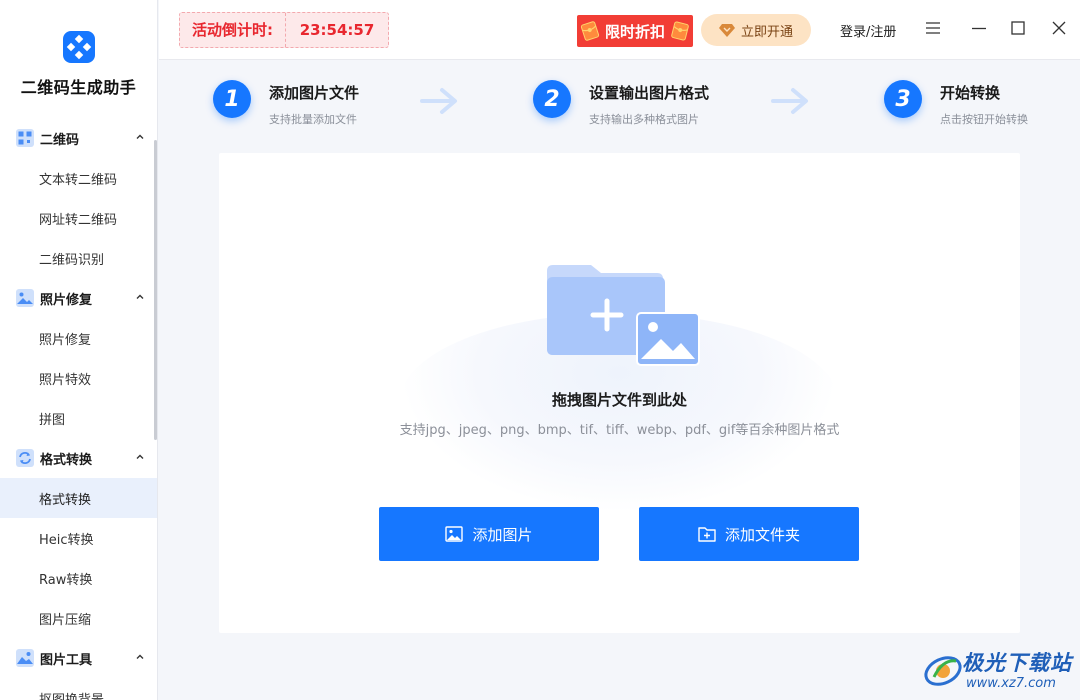  I want to click on step-title: 设置输出图片格式, so click(649, 93).